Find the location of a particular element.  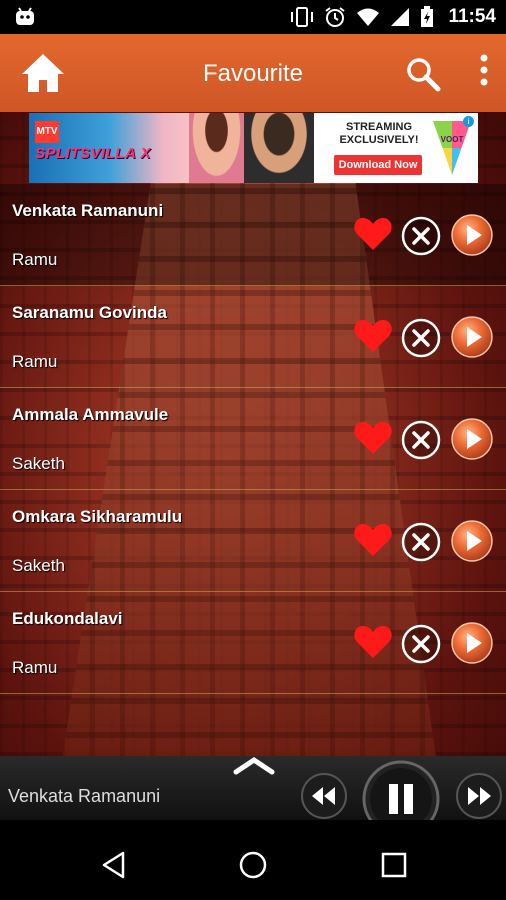

overflow-menu-icon is located at coordinates (484, 72).